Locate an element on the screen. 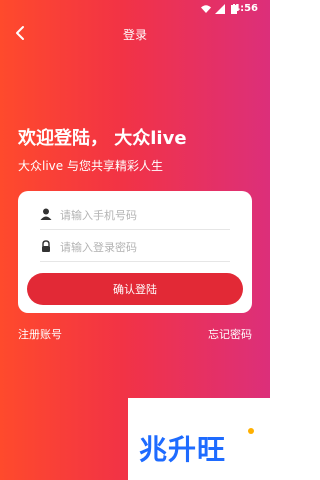 Image resolution: width=320 pixels, height=480 pixels. confirm-login-button: 确认登陆 is located at coordinates (135, 289).